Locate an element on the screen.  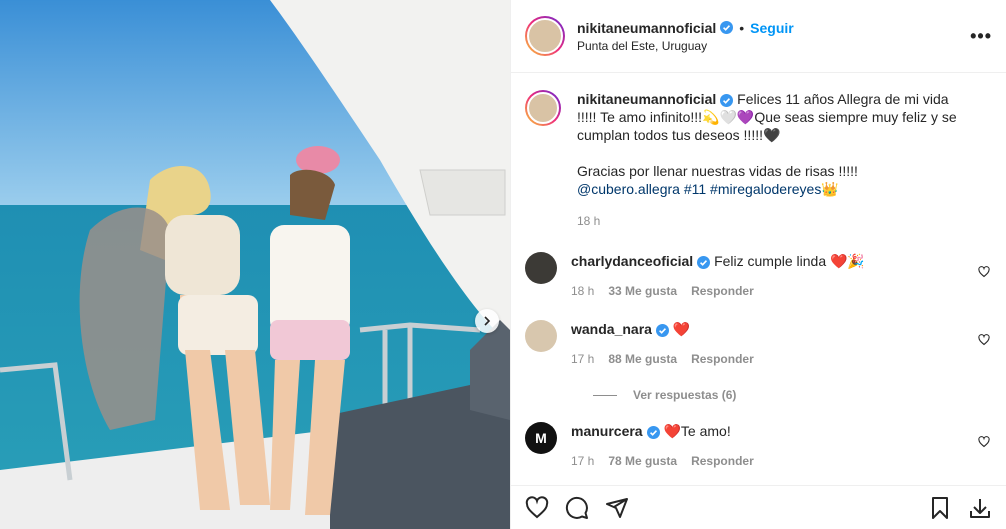
commenter-username: wanda_nara is located at coordinates (611, 329).